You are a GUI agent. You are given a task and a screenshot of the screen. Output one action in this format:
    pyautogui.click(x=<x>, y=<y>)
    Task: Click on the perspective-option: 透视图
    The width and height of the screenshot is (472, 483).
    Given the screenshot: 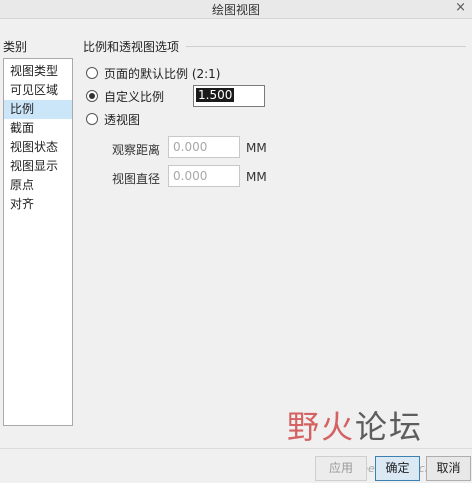 What is the action you would take?
    pyautogui.click(x=113, y=119)
    